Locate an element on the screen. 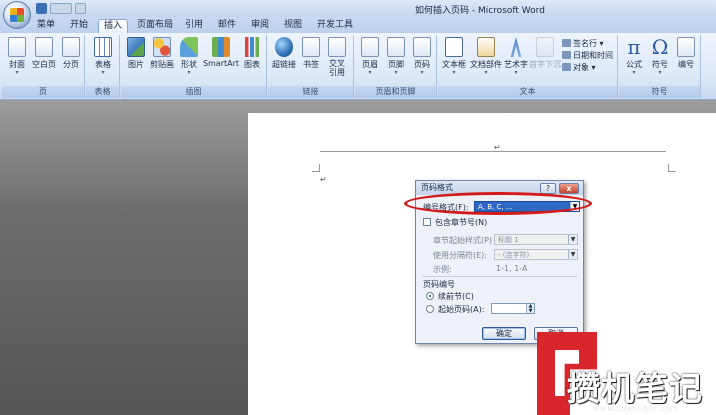 The width and height of the screenshot is (716, 415). cross-reference-button: 交叉 引用 is located at coordinates (337, 56).